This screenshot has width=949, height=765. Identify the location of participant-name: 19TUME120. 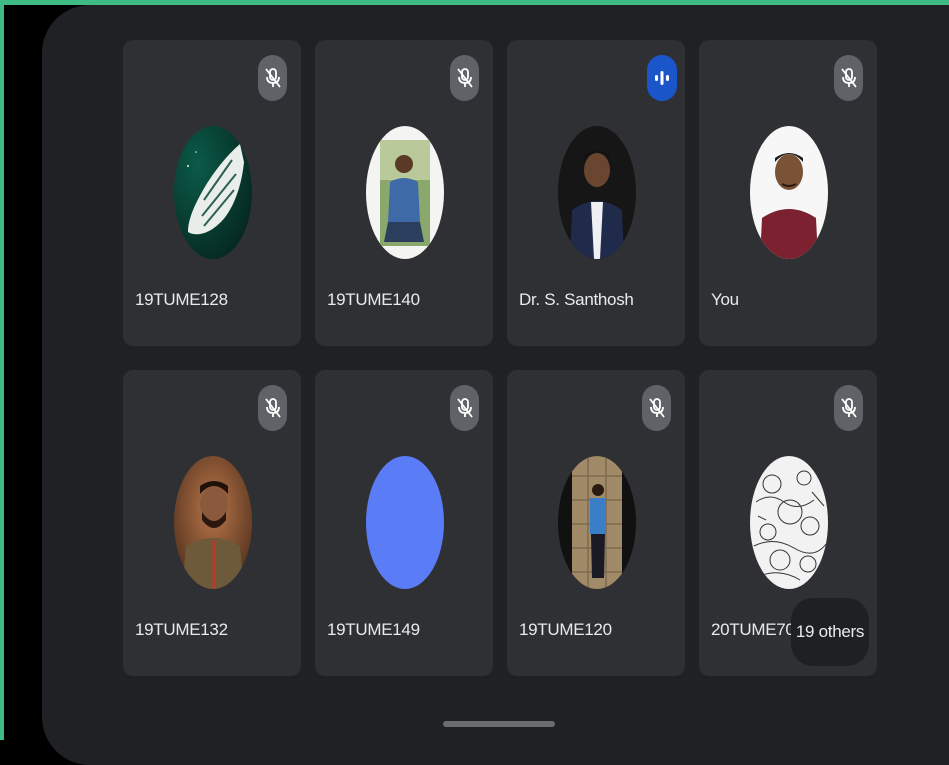
(565, 629).